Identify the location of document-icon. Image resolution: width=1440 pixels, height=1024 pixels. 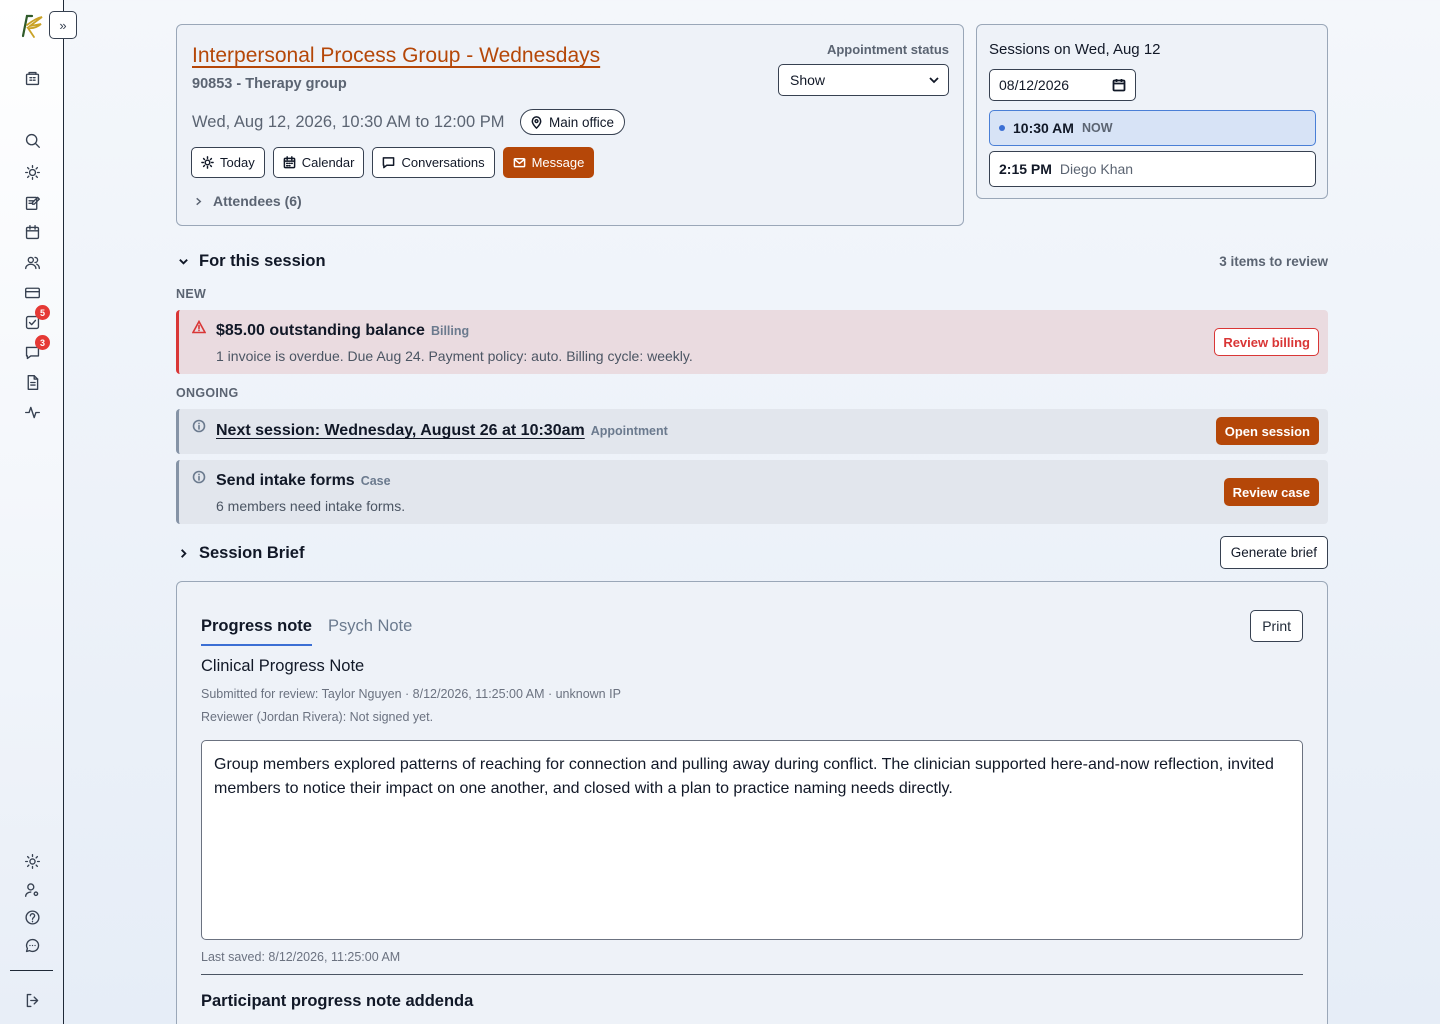
(32, 382).